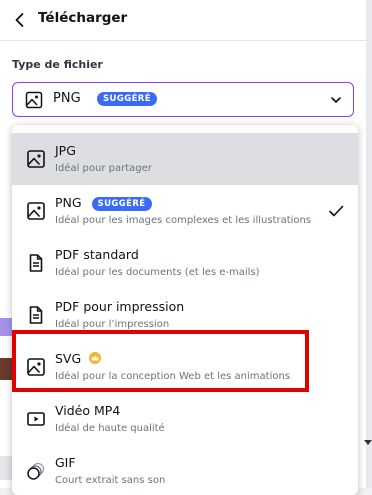  I want to click on option-title: Vidéo MP4, so click(88, 410).